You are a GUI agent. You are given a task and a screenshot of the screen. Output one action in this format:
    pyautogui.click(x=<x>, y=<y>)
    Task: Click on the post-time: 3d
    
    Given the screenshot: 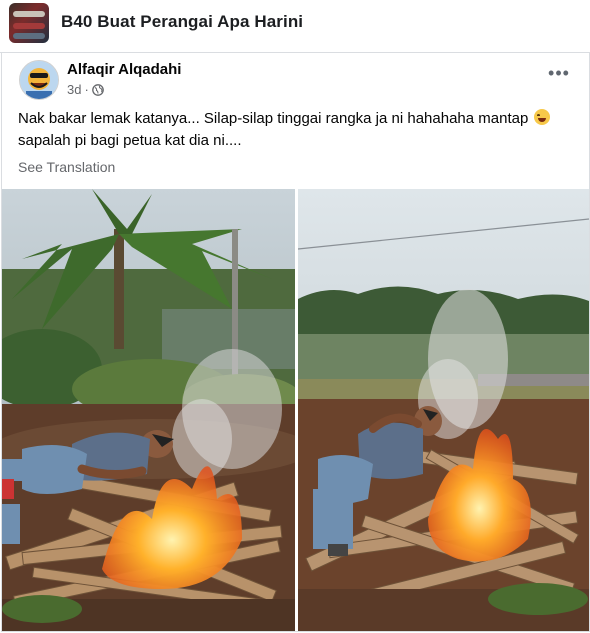 What is the action you would take?
    pyautogui.click(x=74, y=89)
    